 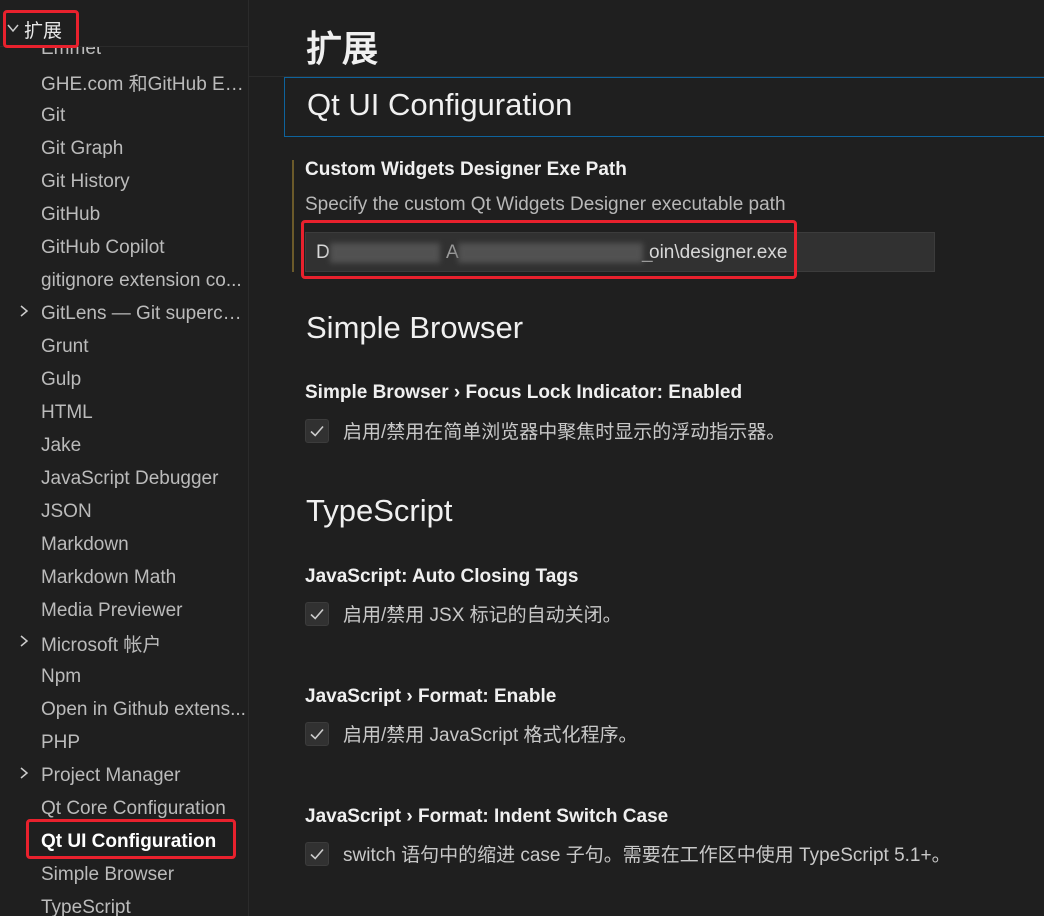 What do you see at coordinates (293, 216) in the screenshot?
I see `modified-indicator` at bounding box center [293, 216].